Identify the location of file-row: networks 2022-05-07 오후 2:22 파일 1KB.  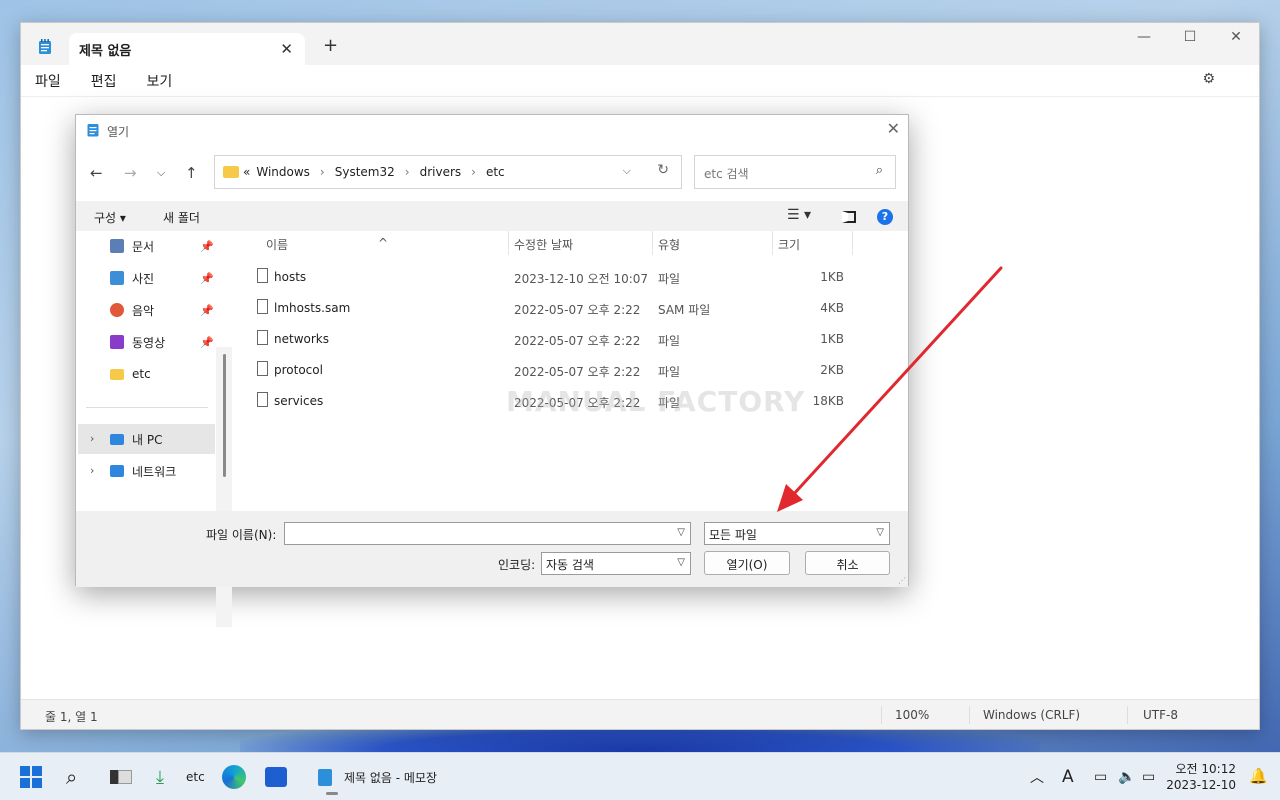
(570, 341).